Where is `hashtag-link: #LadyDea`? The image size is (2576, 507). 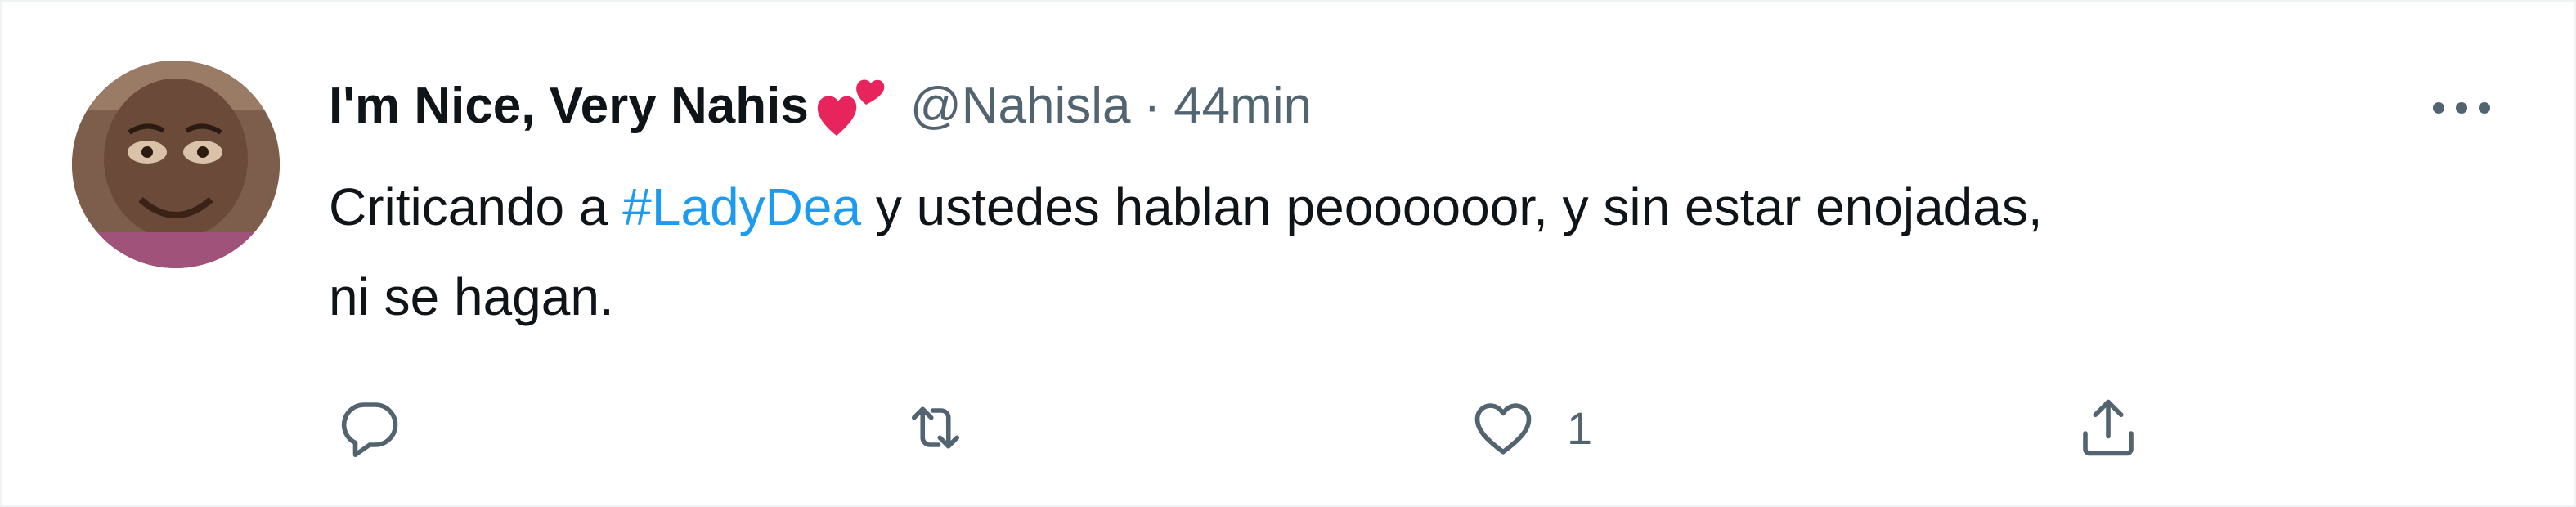 hashtag-link: #LadyDea is located at coordinates (741, 206).